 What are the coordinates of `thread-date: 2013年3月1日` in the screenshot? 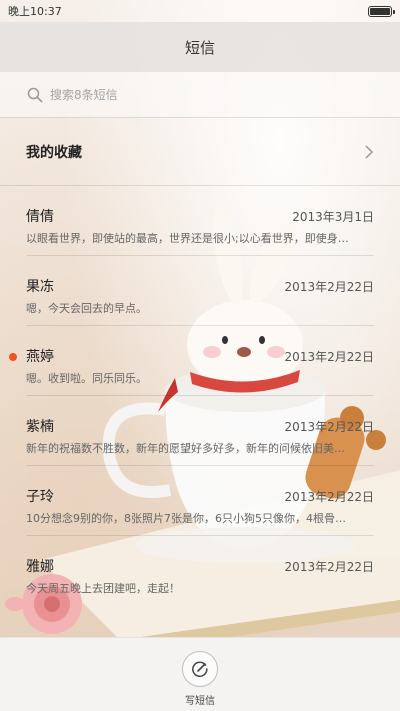 It's located at (333, 217).